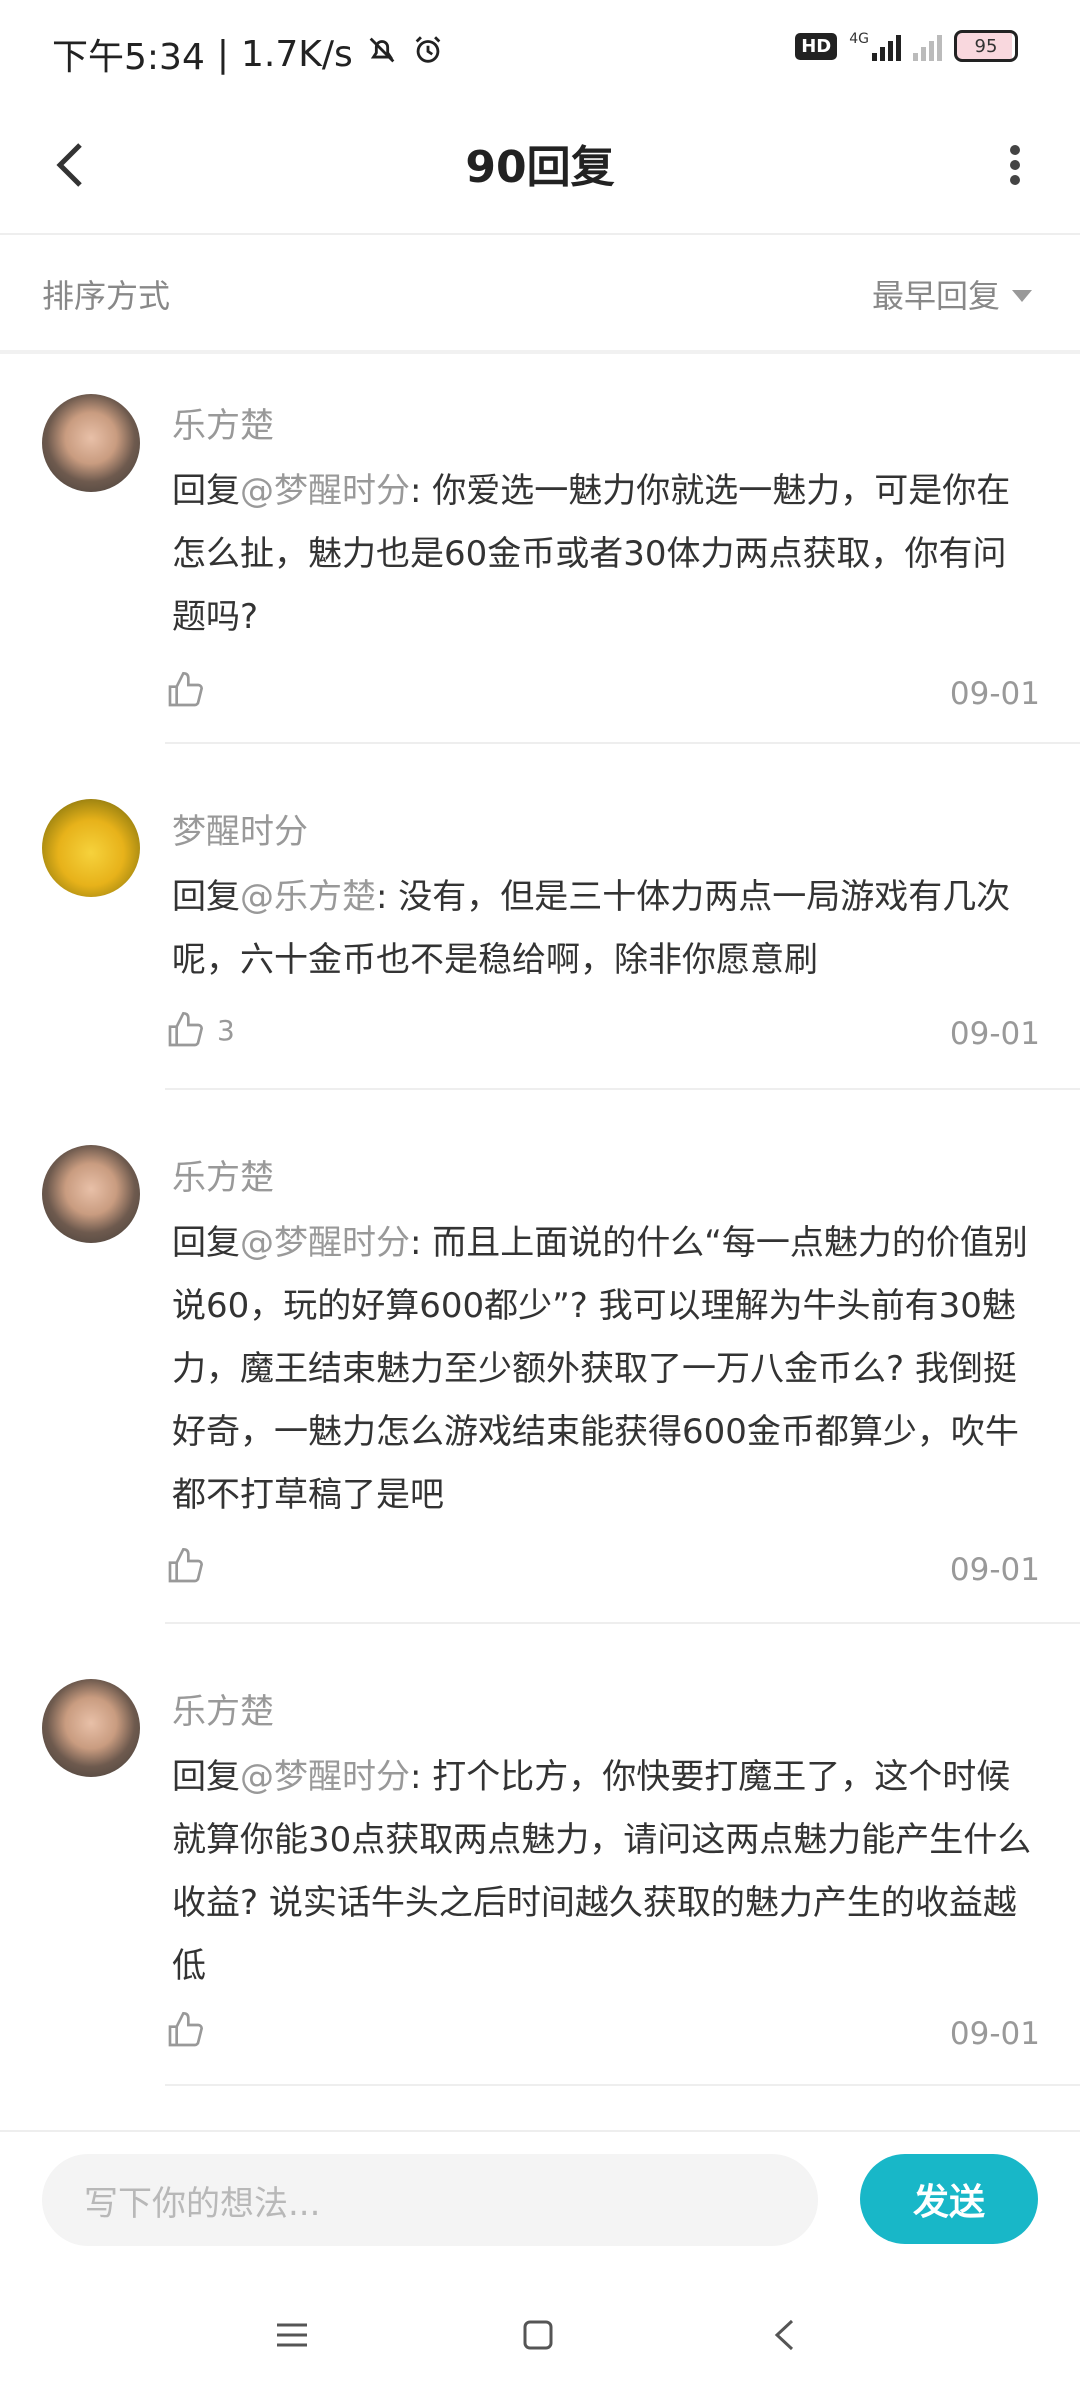  I want to click on bell-off-icon, so click(382, 54).